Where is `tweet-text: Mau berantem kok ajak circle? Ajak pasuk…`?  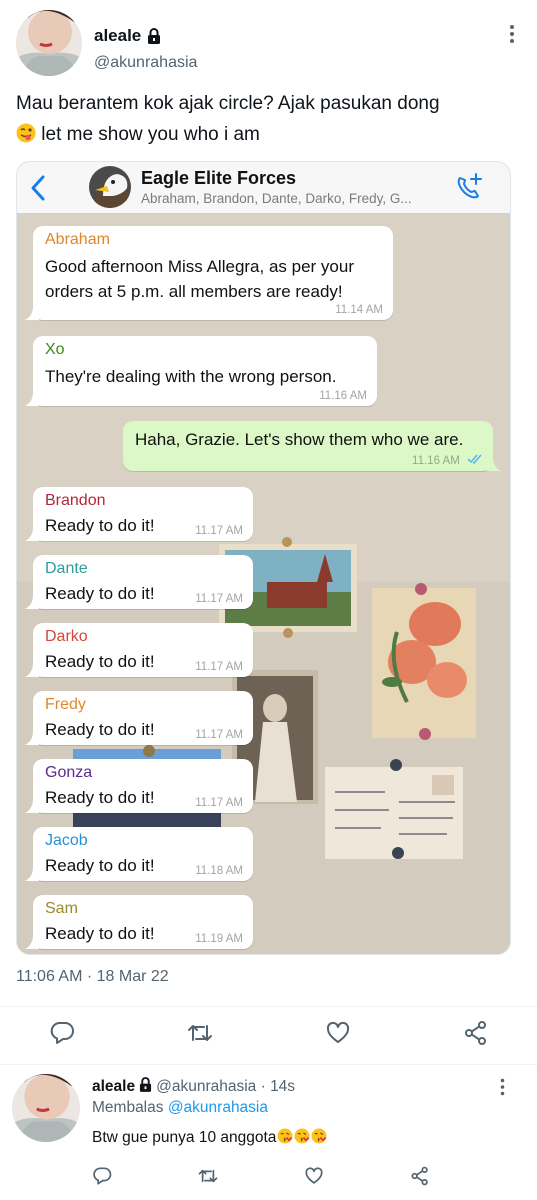
tweet-text: Mau berantem kok ajak circle? Ajak pasuk… is located at coordinates (266, 119).